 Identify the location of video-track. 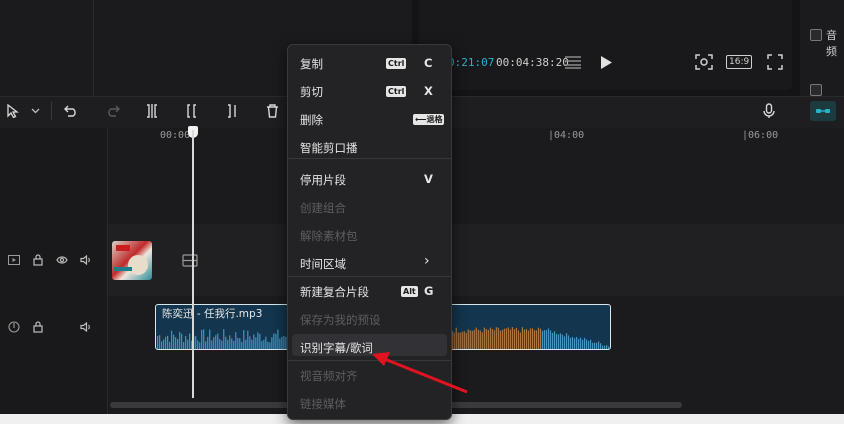
(476, 260).